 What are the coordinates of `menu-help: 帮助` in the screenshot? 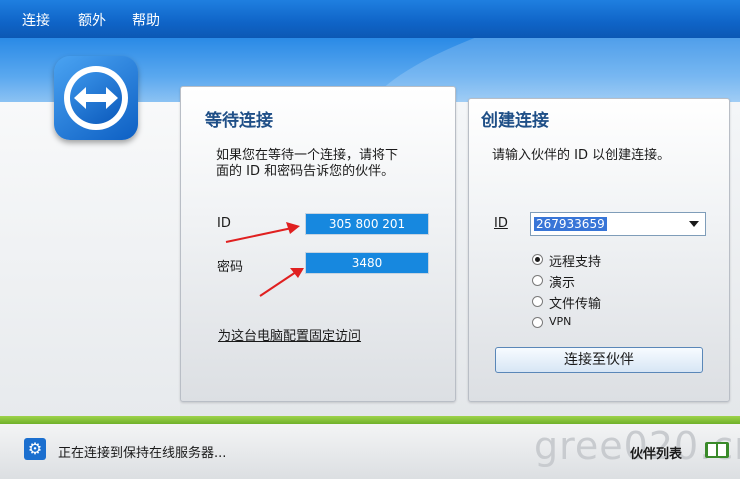 It's located at (146, 20).